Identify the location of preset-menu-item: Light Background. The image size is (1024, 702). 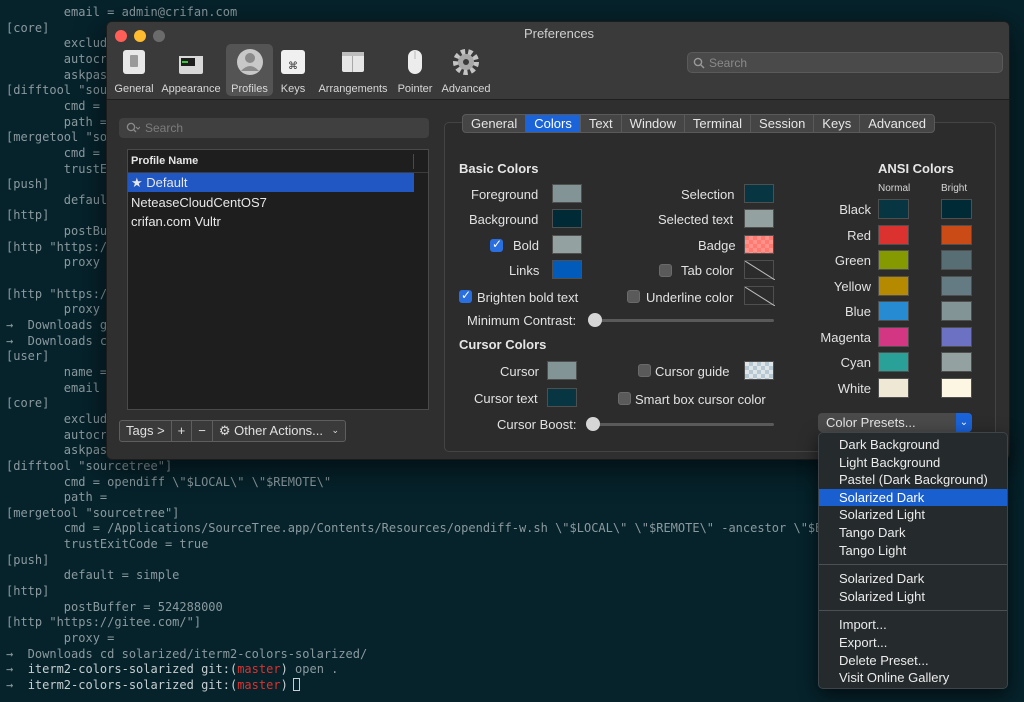
(913, 462).